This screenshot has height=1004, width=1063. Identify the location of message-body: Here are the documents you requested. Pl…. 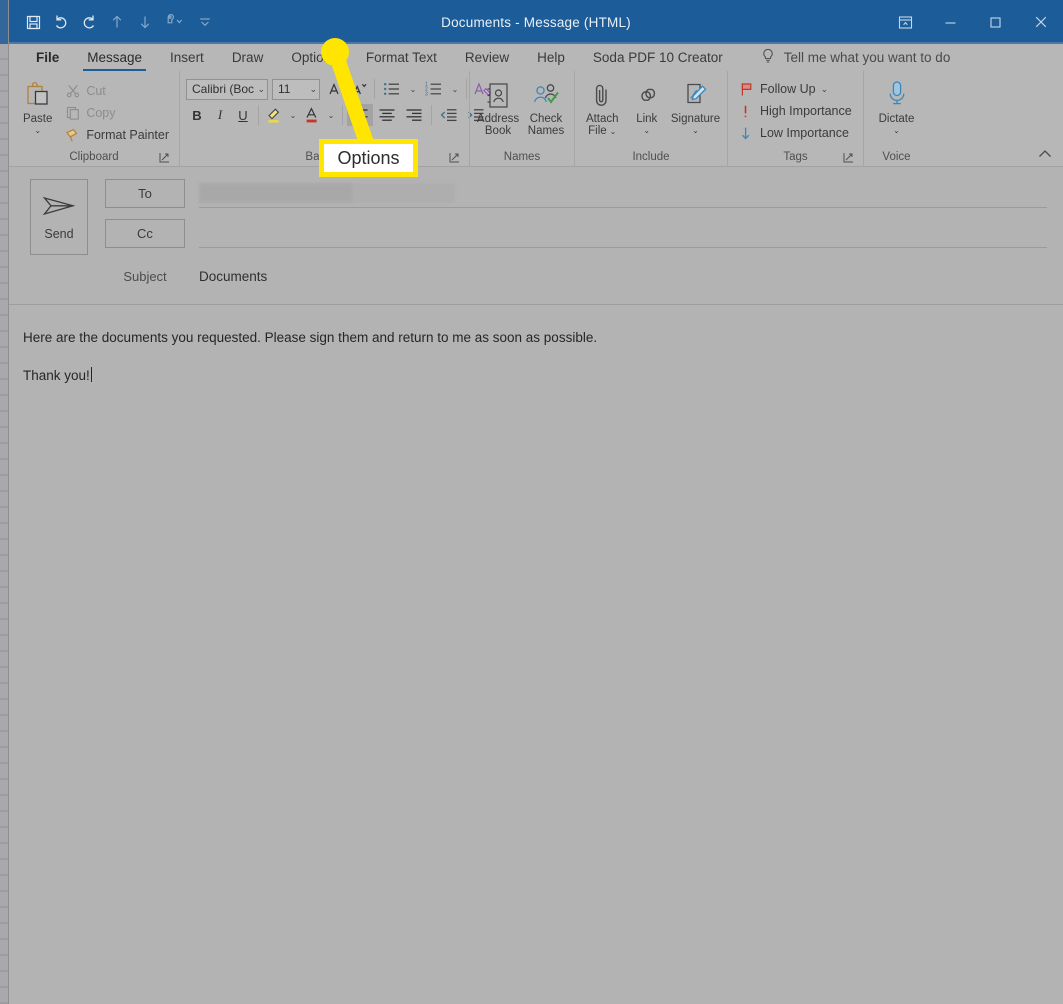
(536, 346).